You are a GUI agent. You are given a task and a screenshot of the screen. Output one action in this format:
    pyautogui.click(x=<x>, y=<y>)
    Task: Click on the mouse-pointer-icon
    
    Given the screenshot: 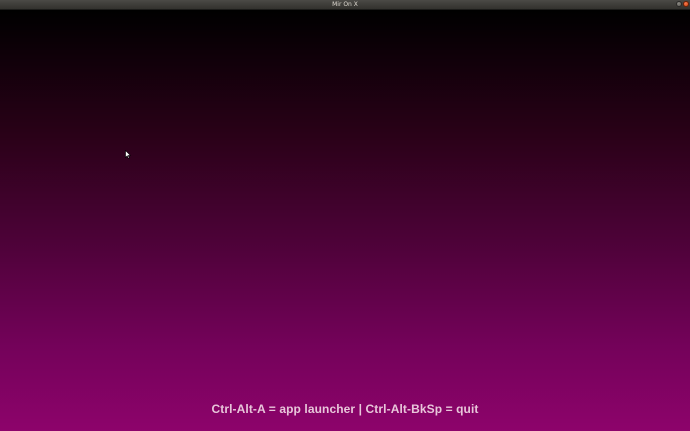 What is the action you would take?
    pyautogui.click(x=128, y=154)
    